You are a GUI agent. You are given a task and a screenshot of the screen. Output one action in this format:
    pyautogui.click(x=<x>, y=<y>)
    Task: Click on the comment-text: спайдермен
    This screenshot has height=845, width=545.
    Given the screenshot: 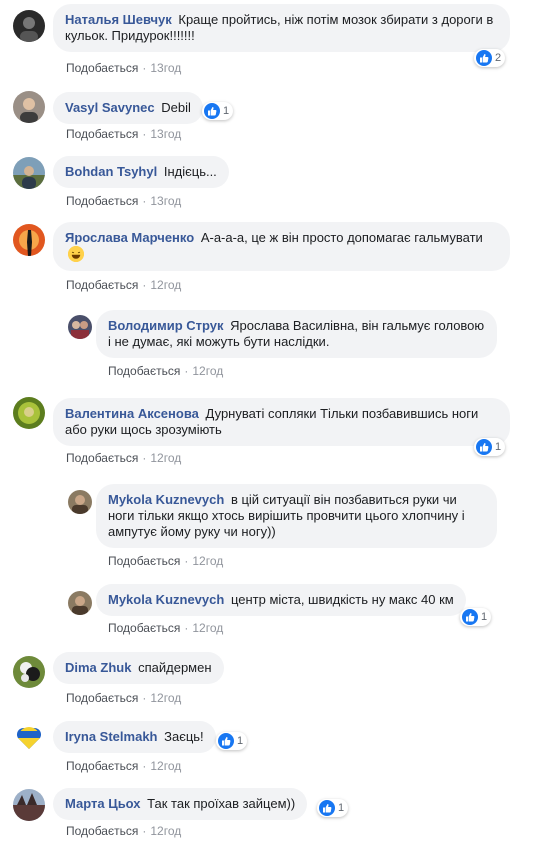 What is the action you would take?
    pyautogui.click(x=175, y=667)
    